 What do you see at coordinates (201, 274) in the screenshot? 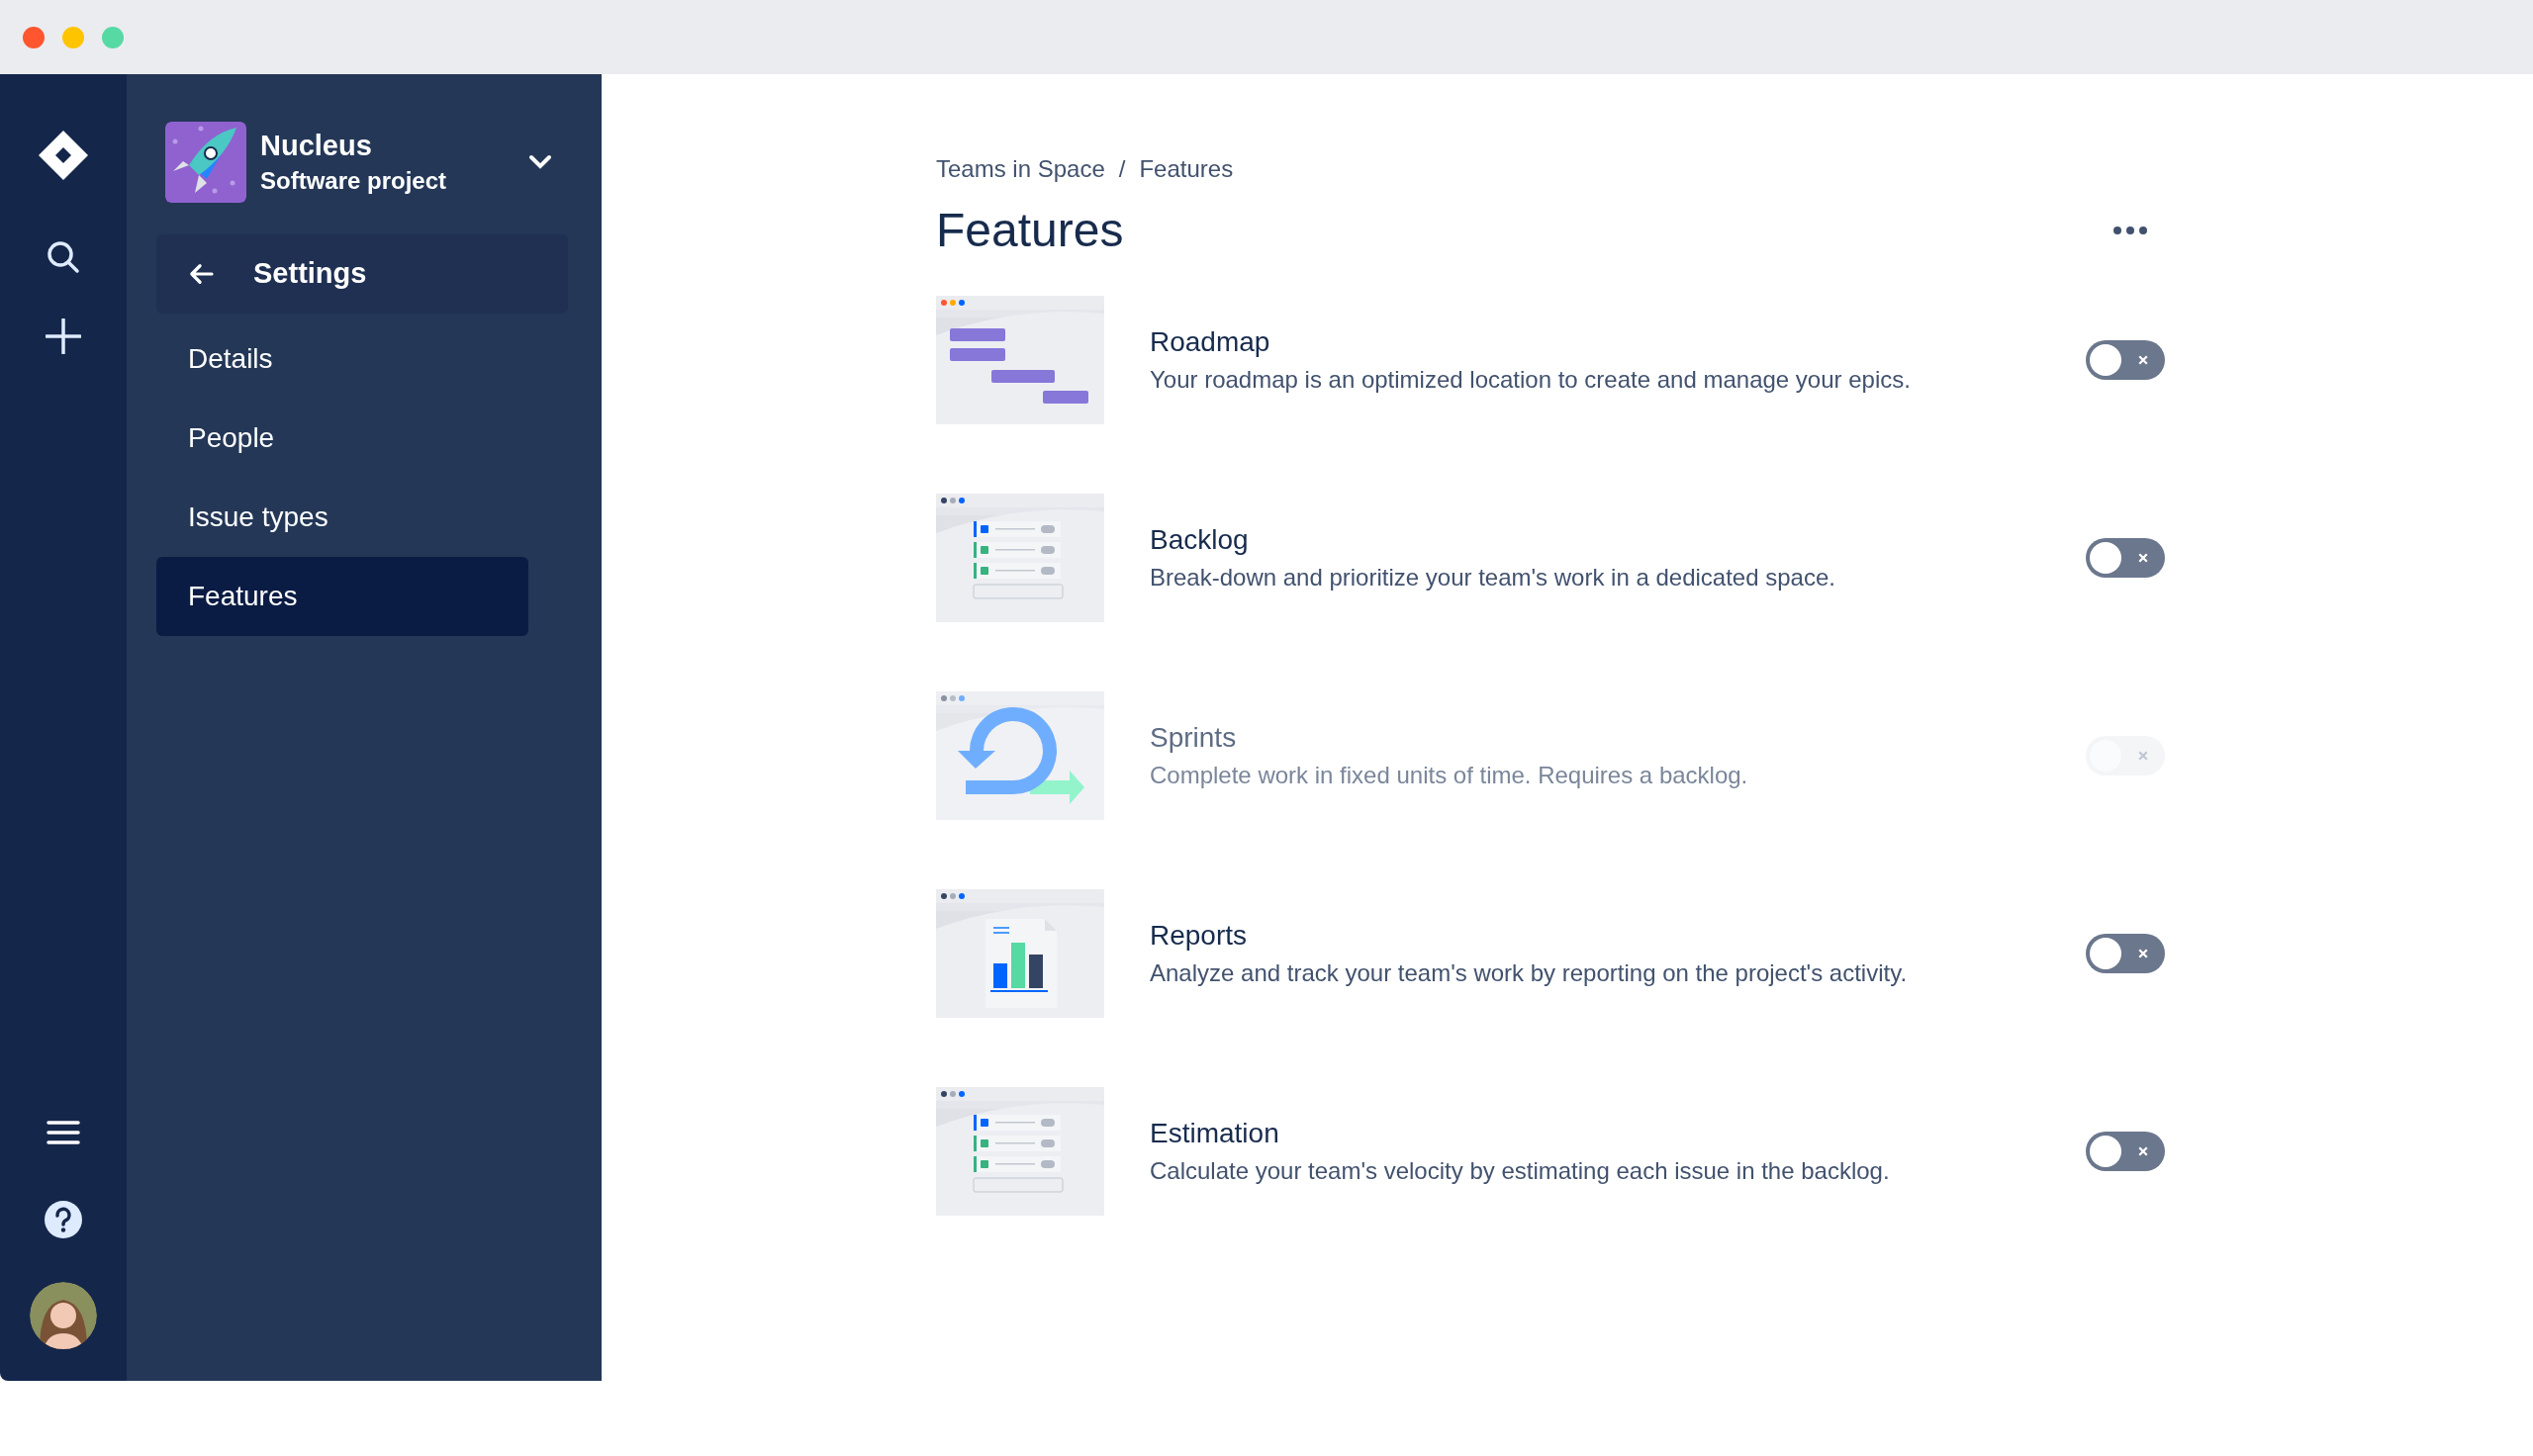
I see `arrow-left-icon` at bounding box center [201, 274].